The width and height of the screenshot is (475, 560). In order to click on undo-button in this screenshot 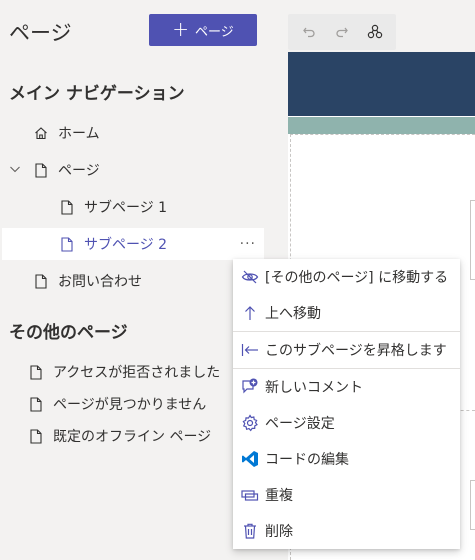, I will do `click(309, 32)`.